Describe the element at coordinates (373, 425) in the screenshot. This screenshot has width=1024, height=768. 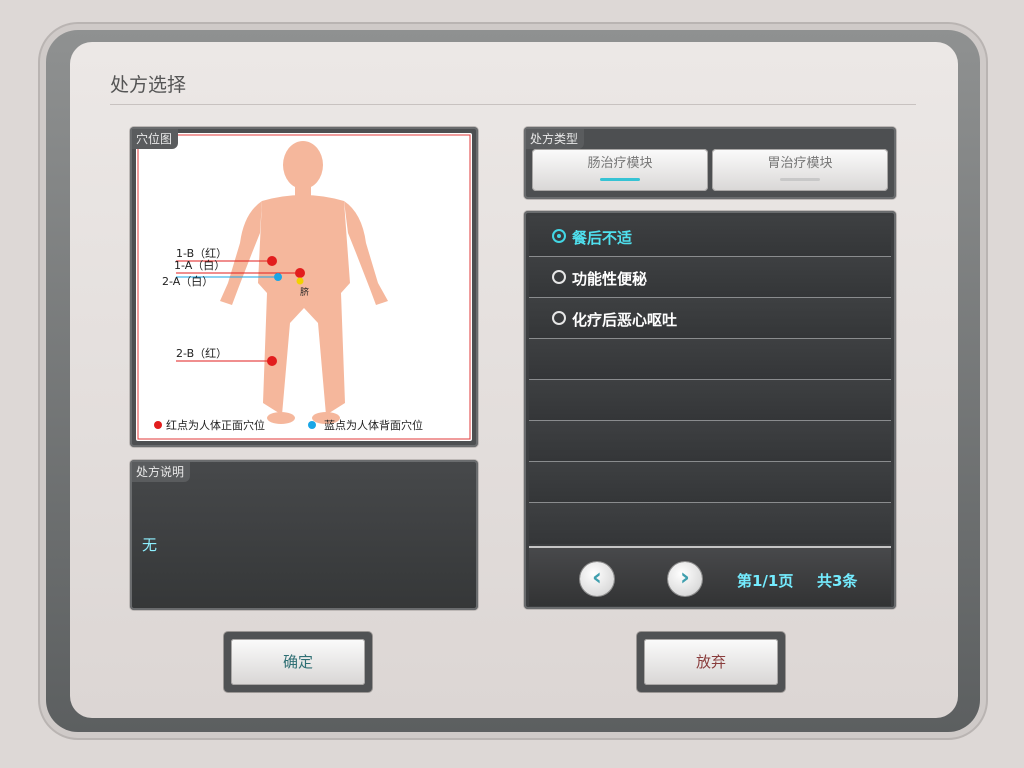
I see `legend-blue-label: 蓝点为人体背面穴位` at that location.